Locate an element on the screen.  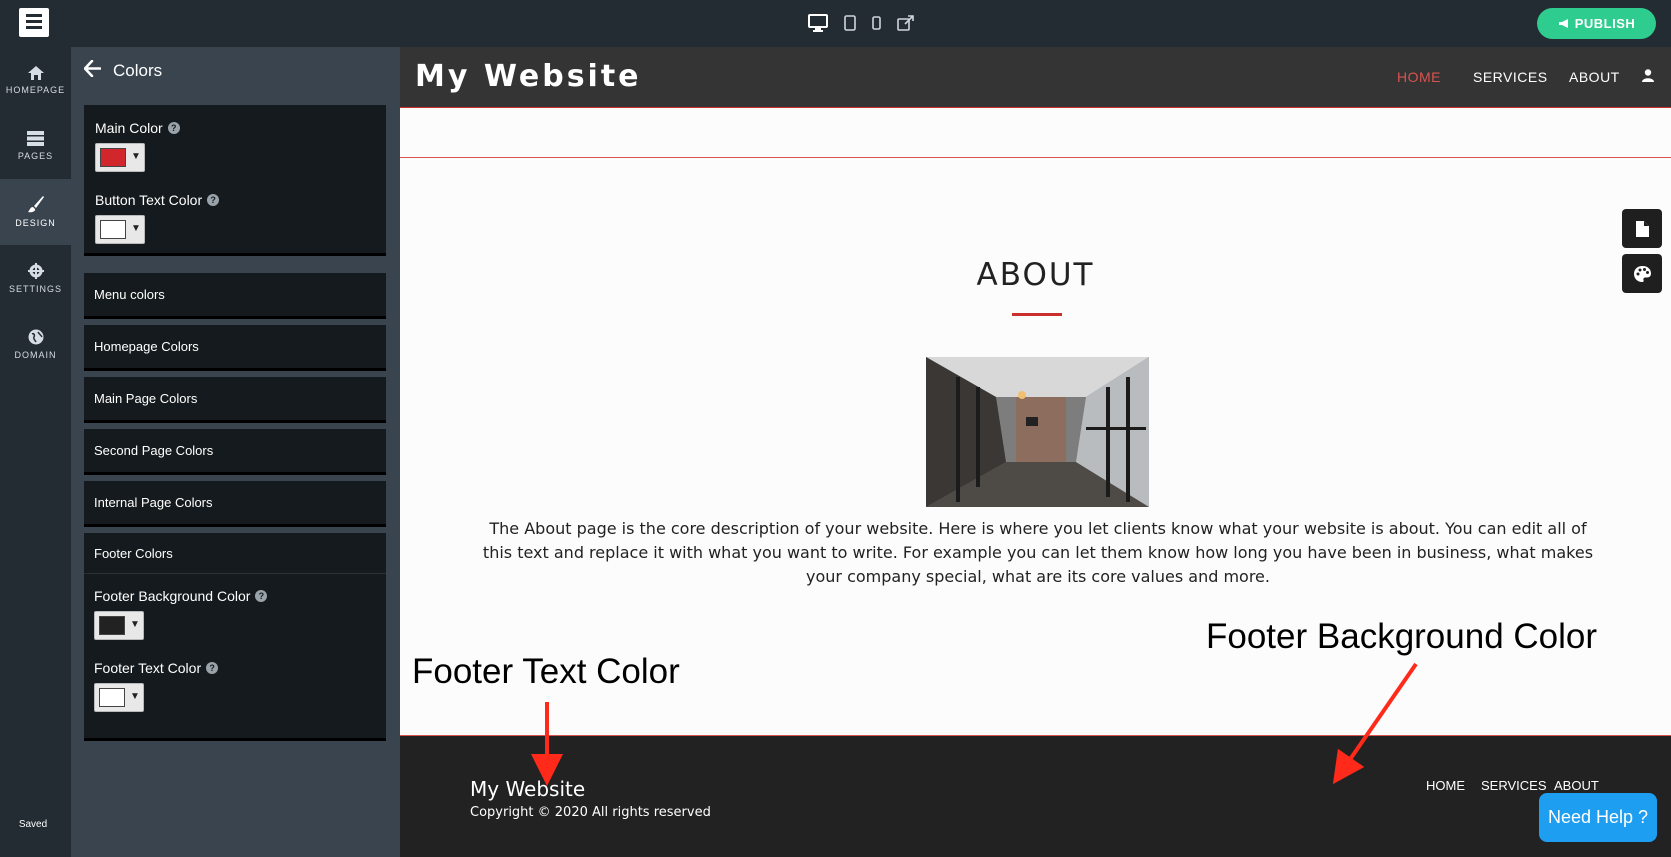
button-text-color-label: Button Text Color ? is located at coordinates (157, 200).